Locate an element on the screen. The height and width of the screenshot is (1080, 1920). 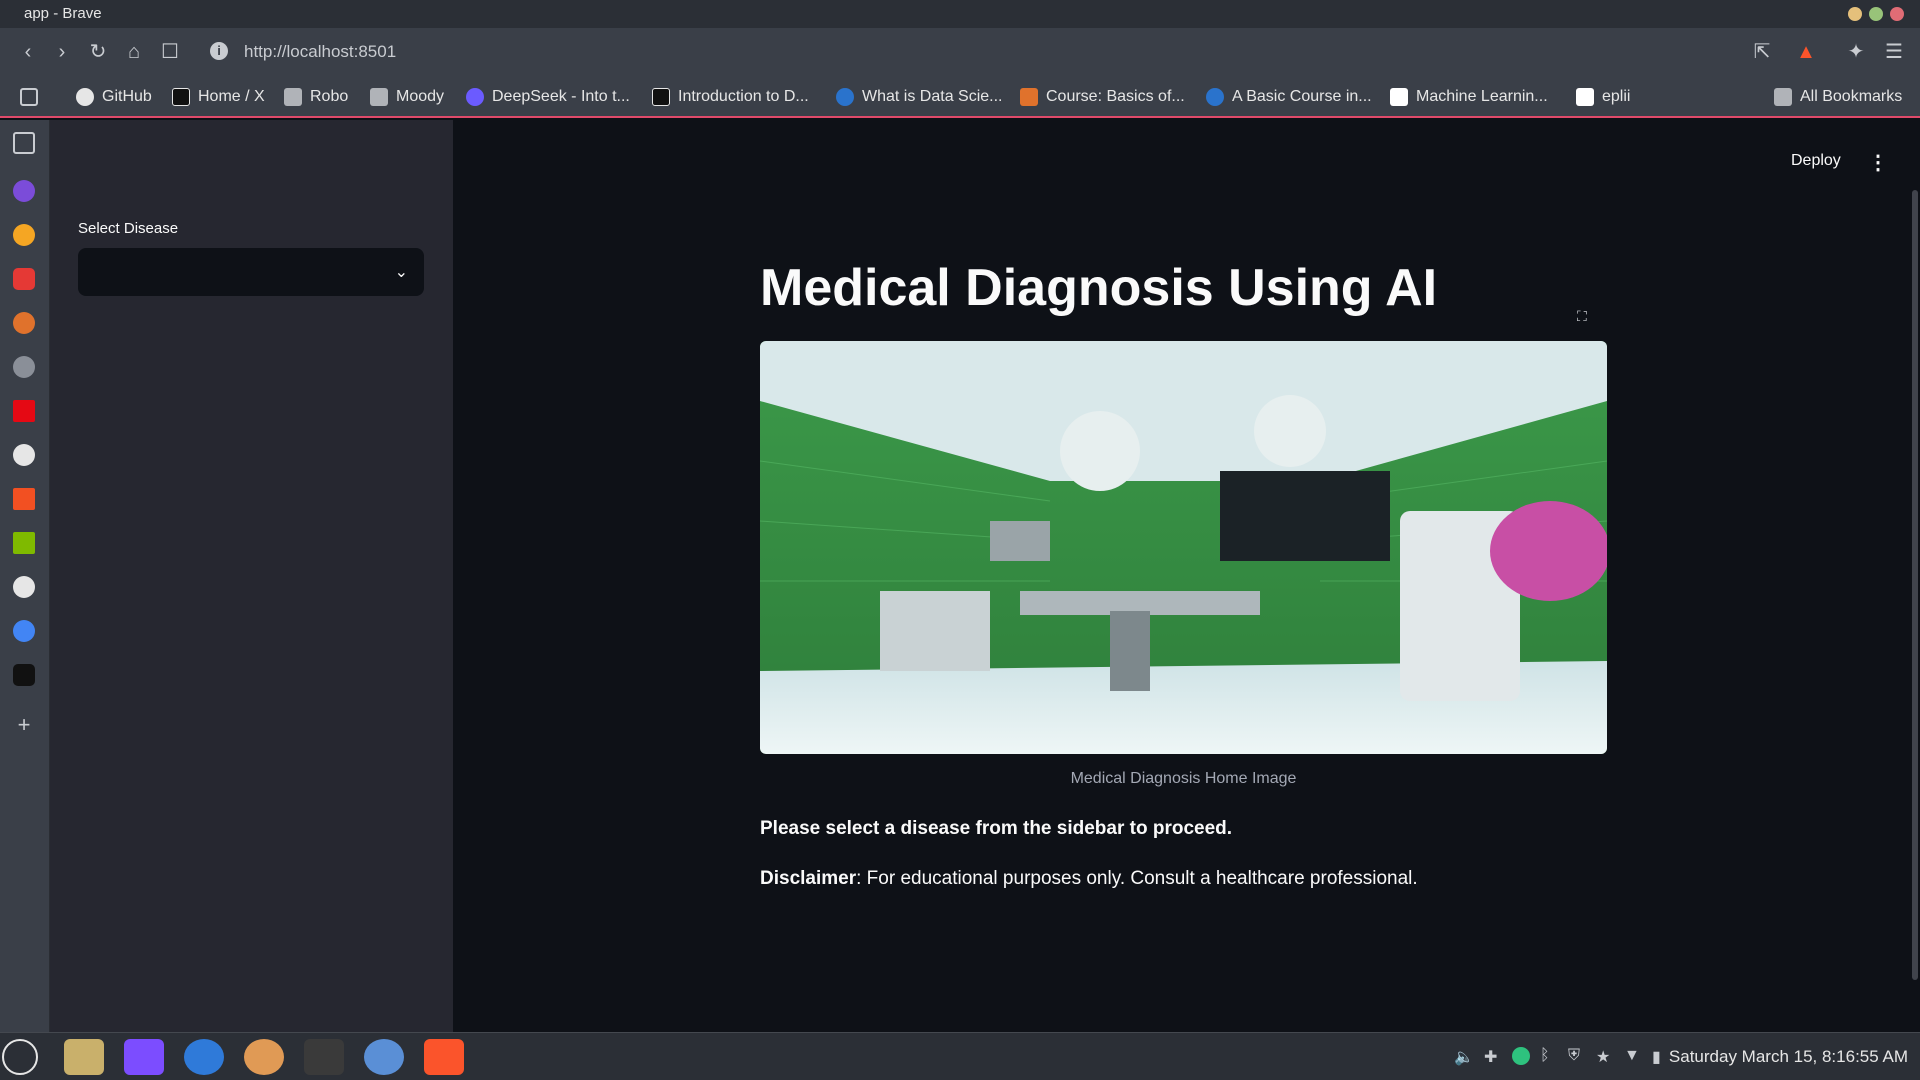
window-title: app - Brave is located at coordinates (63, 13).